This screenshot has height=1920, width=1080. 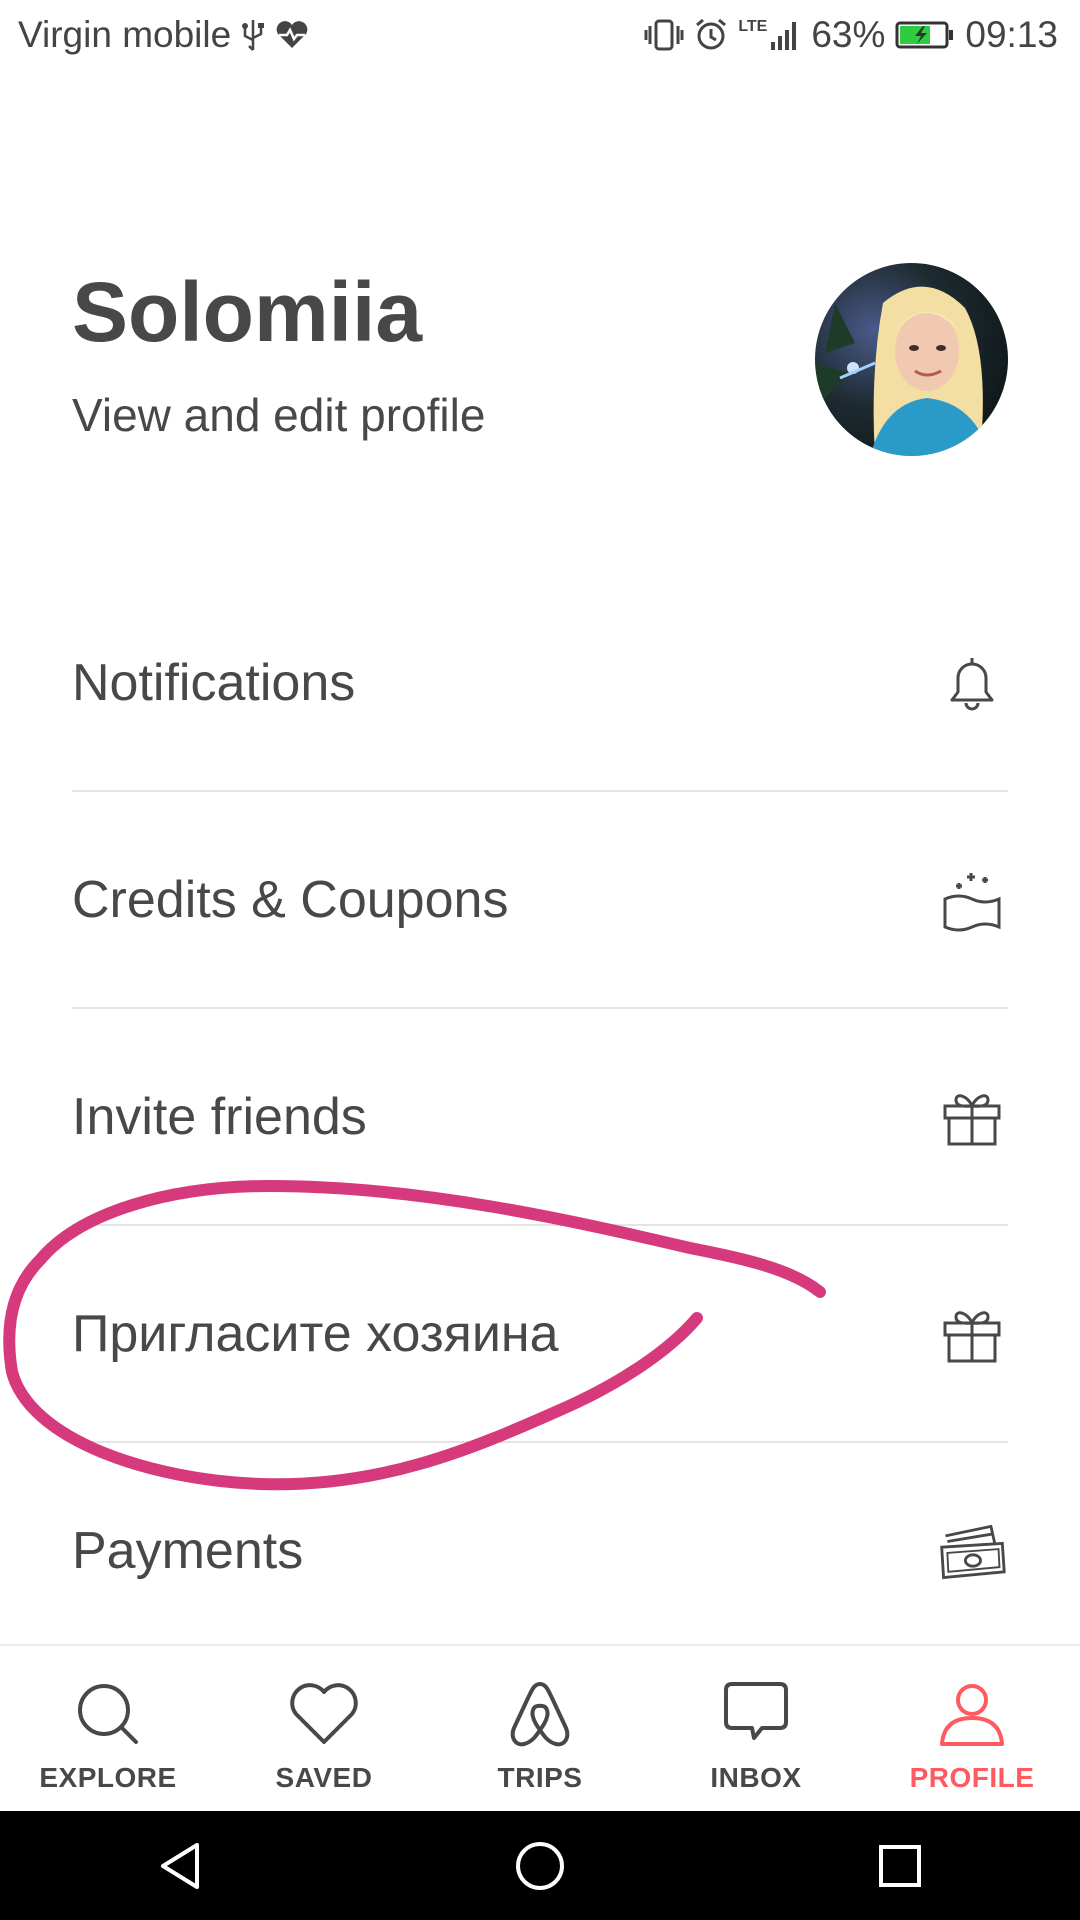 I want to click on tab-profile: PROFILE, so click(x=972, y=1729).